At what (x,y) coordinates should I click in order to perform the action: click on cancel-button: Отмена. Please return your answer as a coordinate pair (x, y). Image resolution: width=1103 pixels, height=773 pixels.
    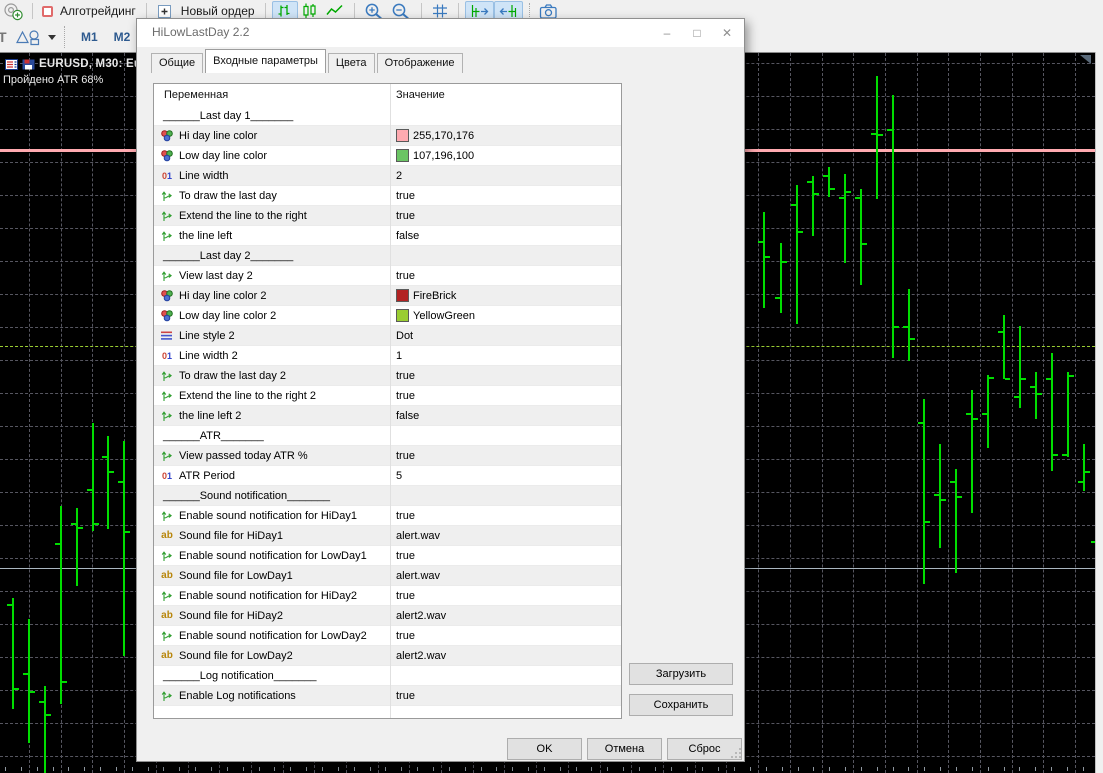
    Looking at the image, I should click on (624, 749).